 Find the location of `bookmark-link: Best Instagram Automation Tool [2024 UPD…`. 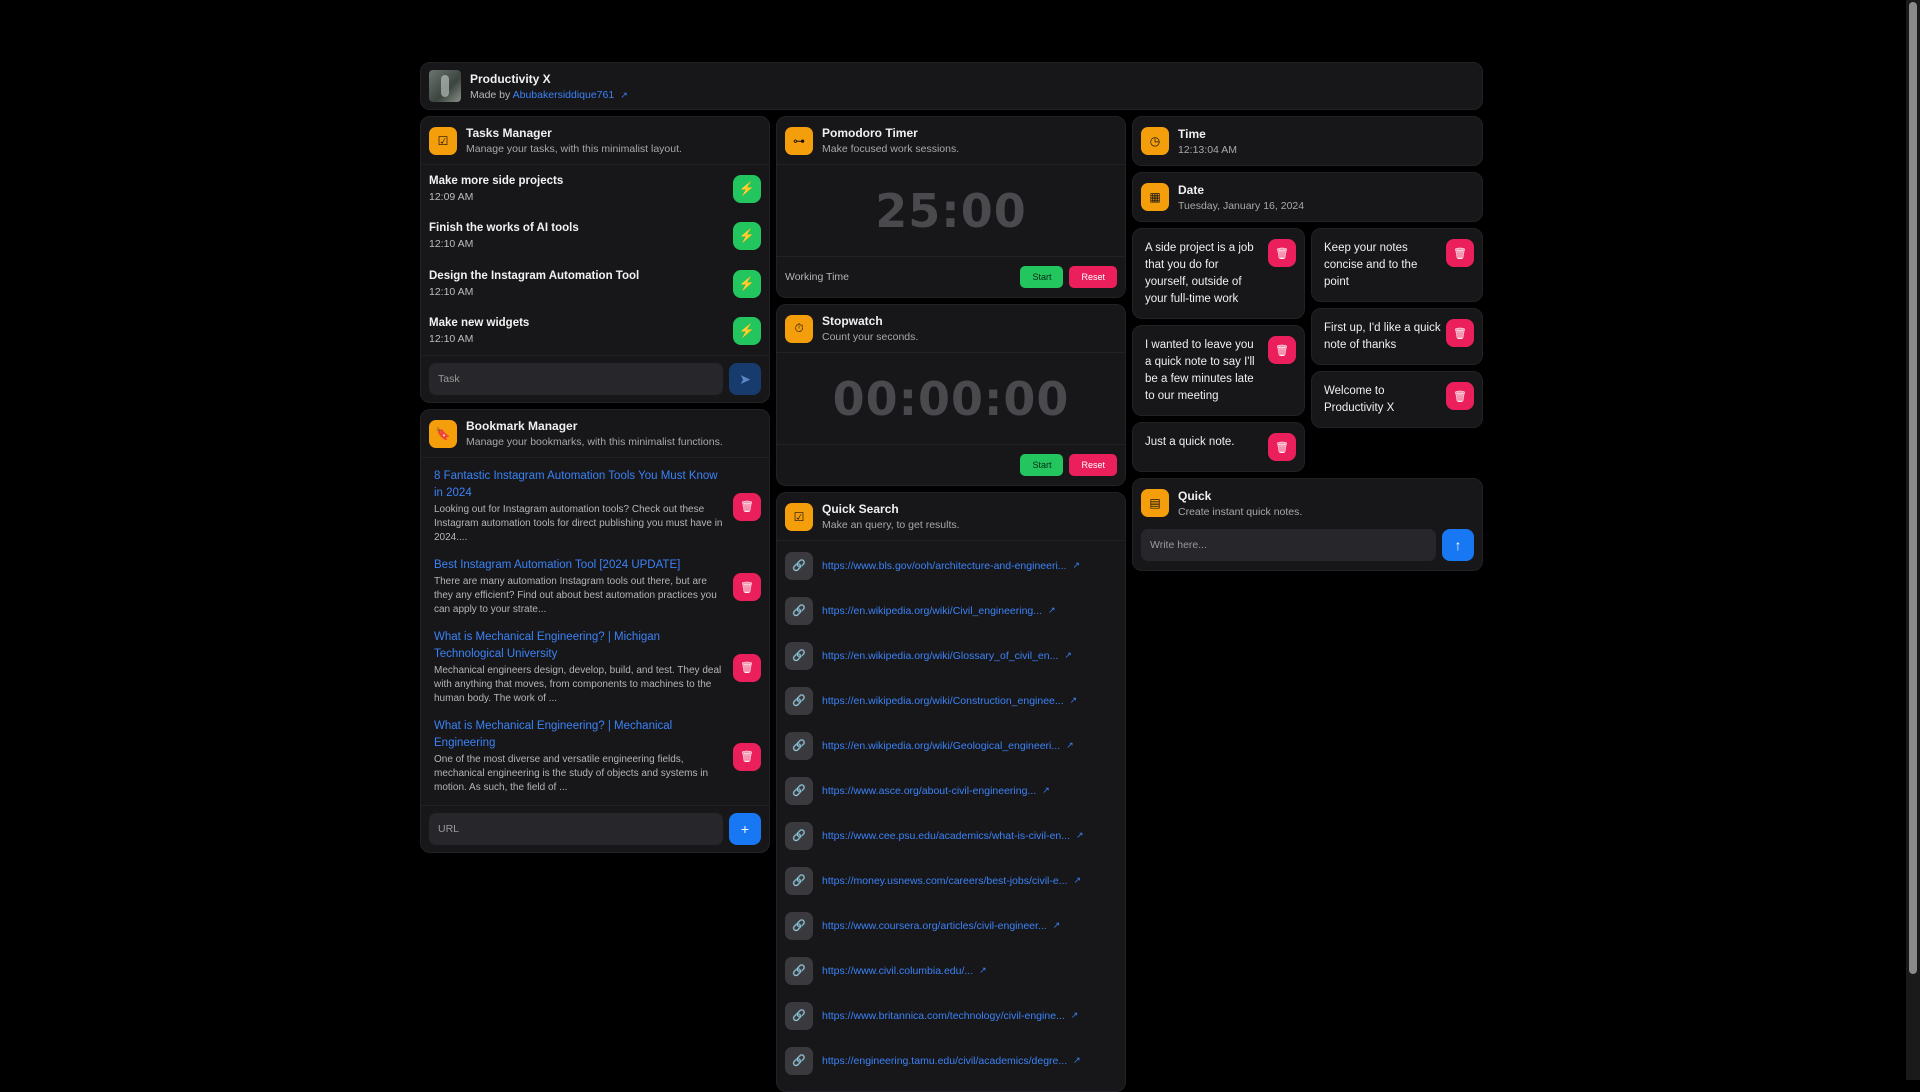

bookmark-link: Best Instagram Automation Tool [2024 UPD… is located at coordinates (578, 565).